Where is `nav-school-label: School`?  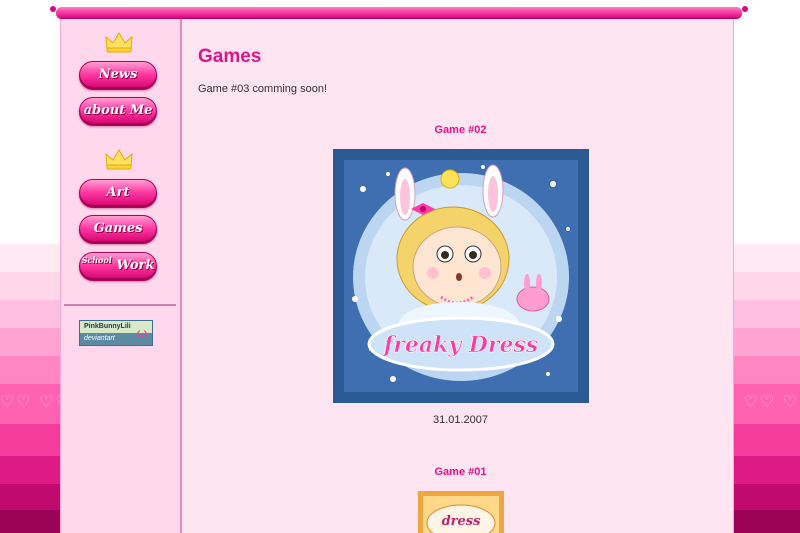
nav-school-label: School is located at coordinates (96, 260).